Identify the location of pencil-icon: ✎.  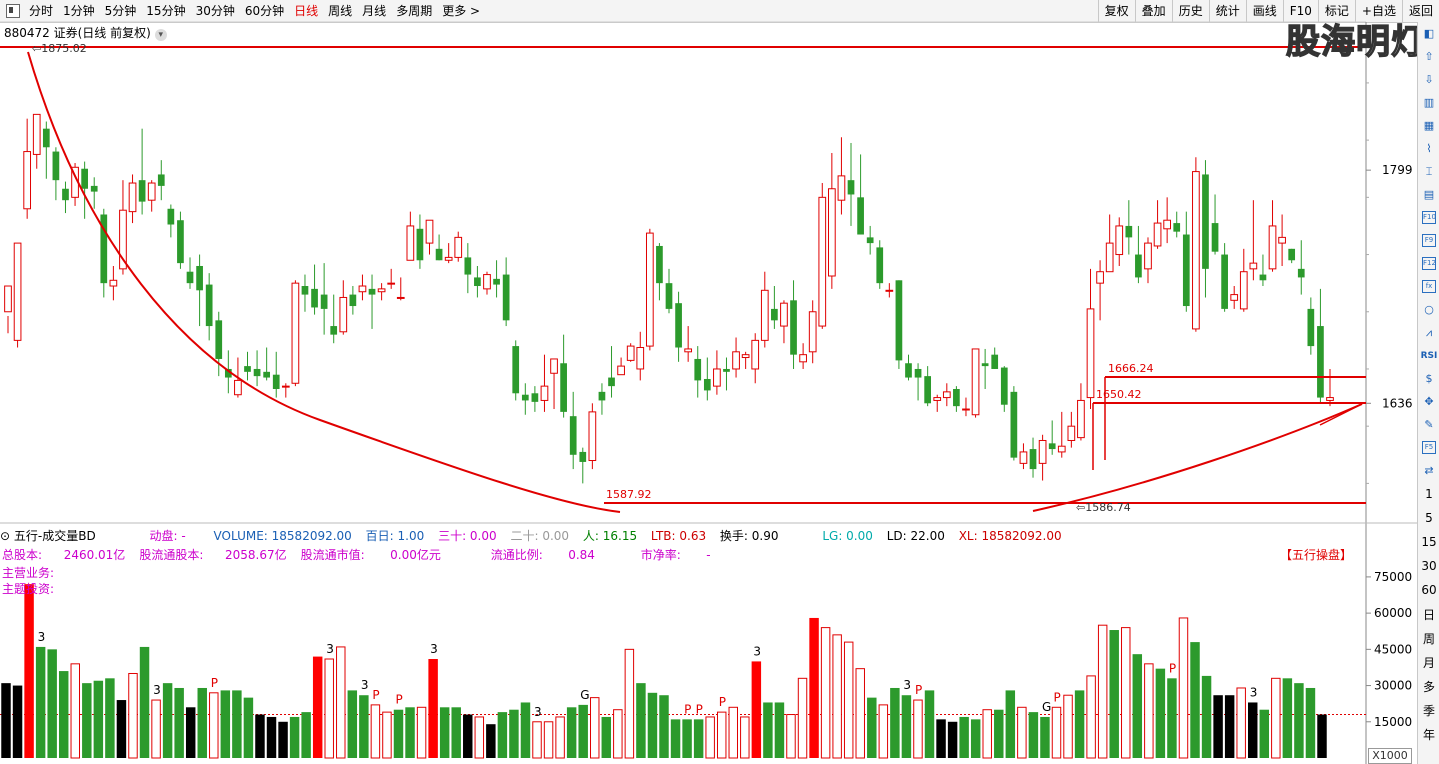
(1428, 424).